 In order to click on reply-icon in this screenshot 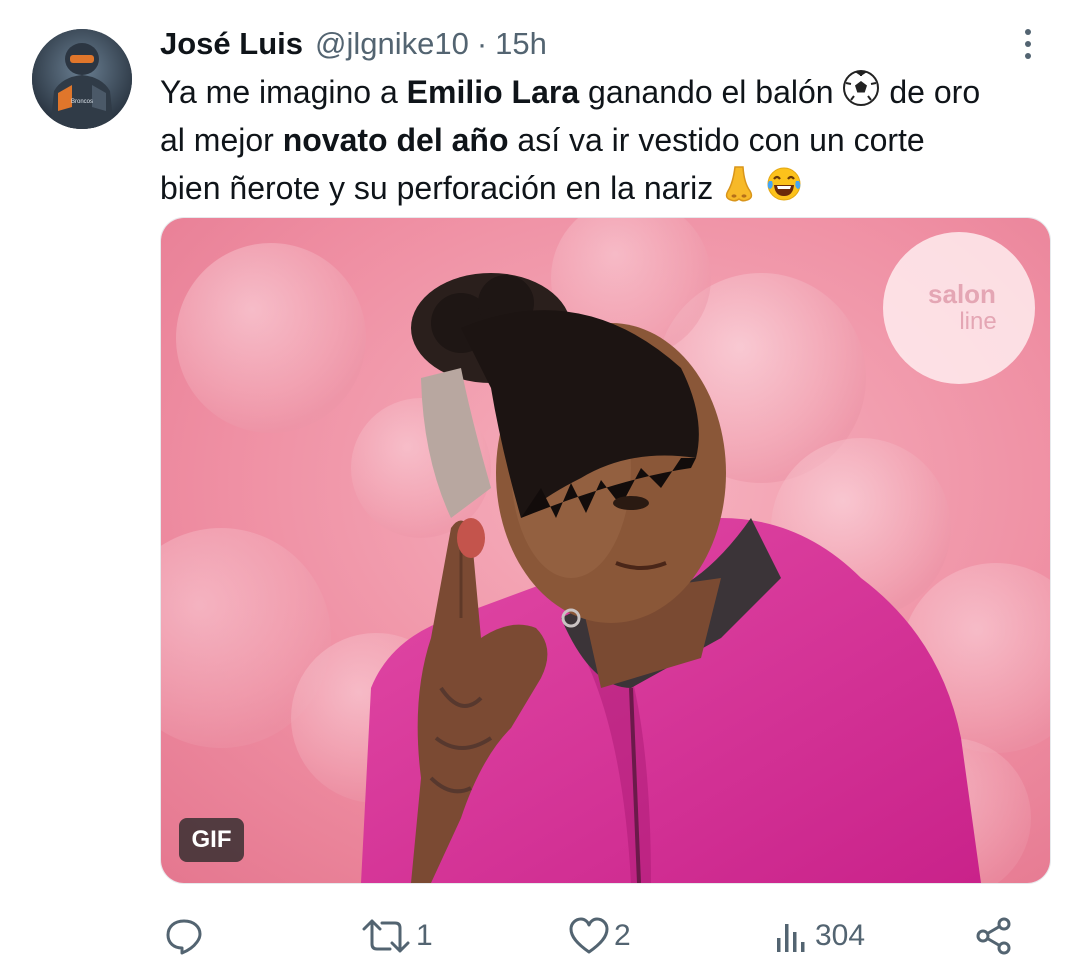, I will do `click(184, 937)`.